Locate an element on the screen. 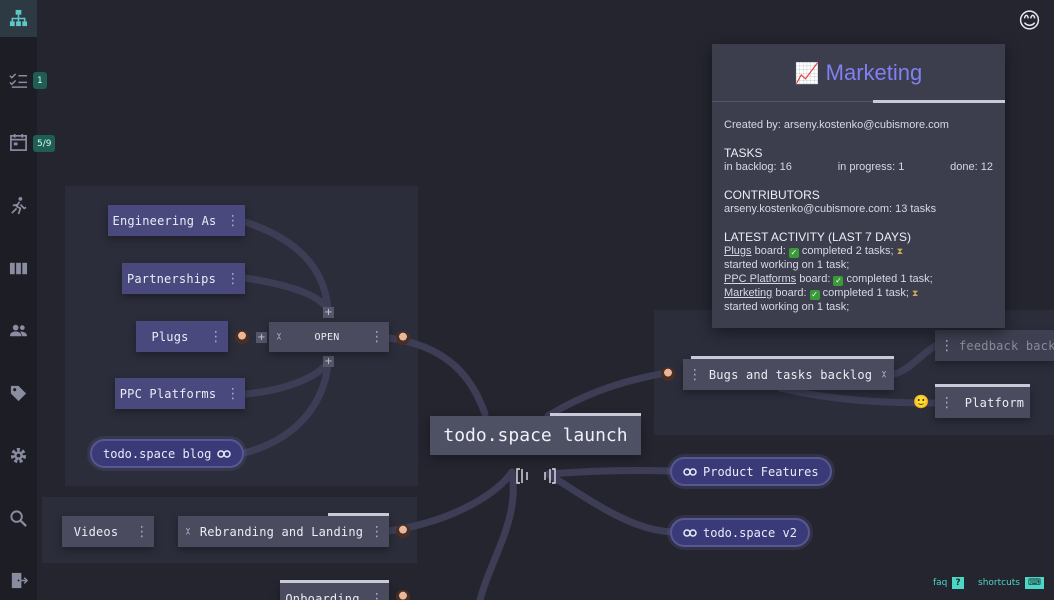 The height and width of the screenshot is (600, 1054). shortcuts-link: shortcuts ⌨ is located at coordinates (1011, 583).